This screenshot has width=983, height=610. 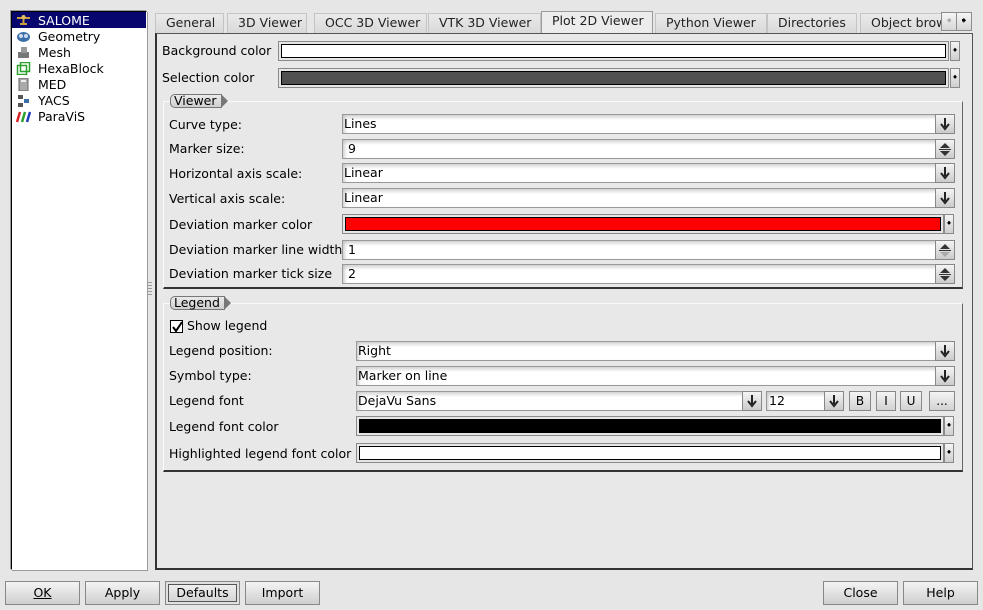 What do you see at coordinates (940, 593) in the screenshot?
I see `help-button: Help` at bounding box center [940, 593].